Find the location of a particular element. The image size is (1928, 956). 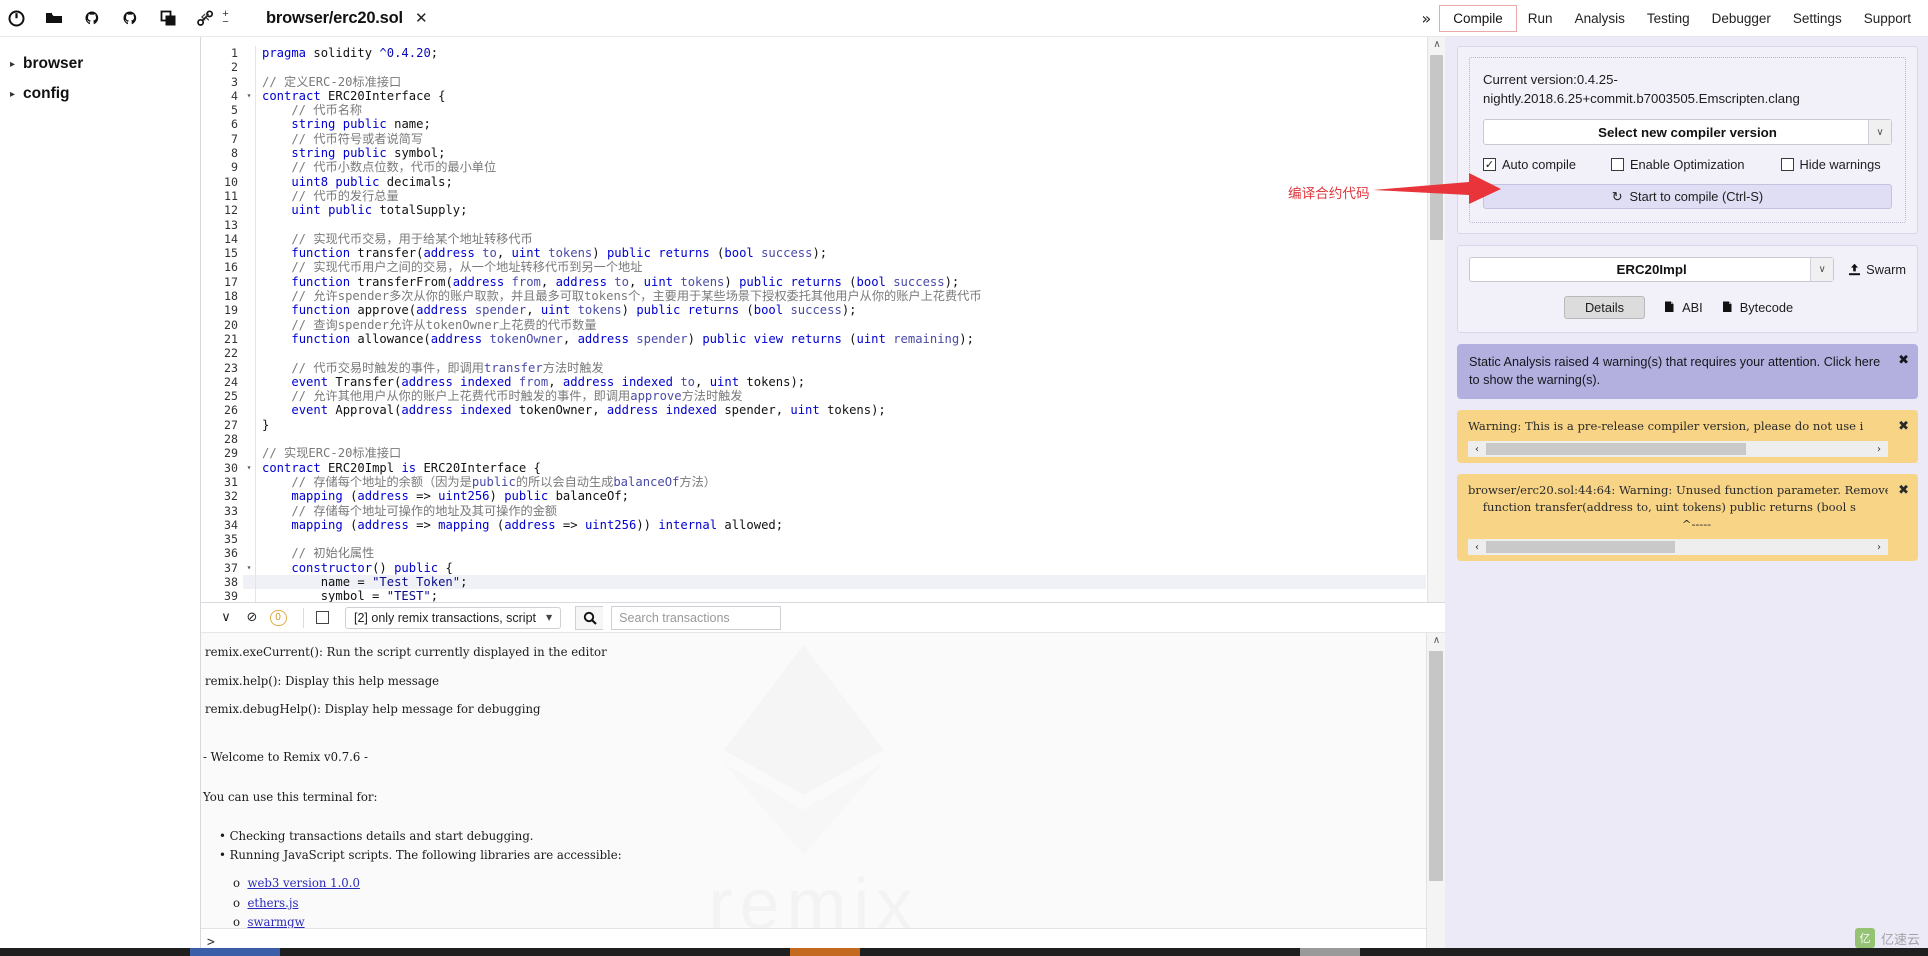

transaction-filter-select: [2] only remix transactions, script ▼ is located at coordinates (453, 617).